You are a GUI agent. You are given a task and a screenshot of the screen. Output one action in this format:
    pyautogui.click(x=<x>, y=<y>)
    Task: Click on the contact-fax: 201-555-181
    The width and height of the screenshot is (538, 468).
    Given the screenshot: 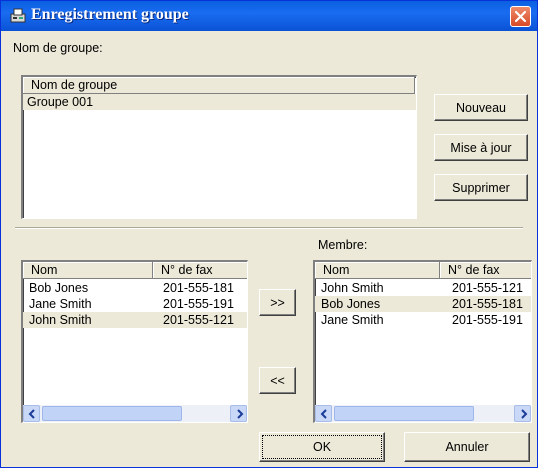 What is the action you would take?
    pyautogui.click(x=198, y=288)
    